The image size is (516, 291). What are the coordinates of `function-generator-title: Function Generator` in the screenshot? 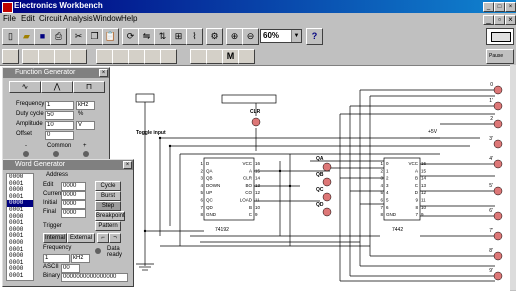 It's located at (45, 72).